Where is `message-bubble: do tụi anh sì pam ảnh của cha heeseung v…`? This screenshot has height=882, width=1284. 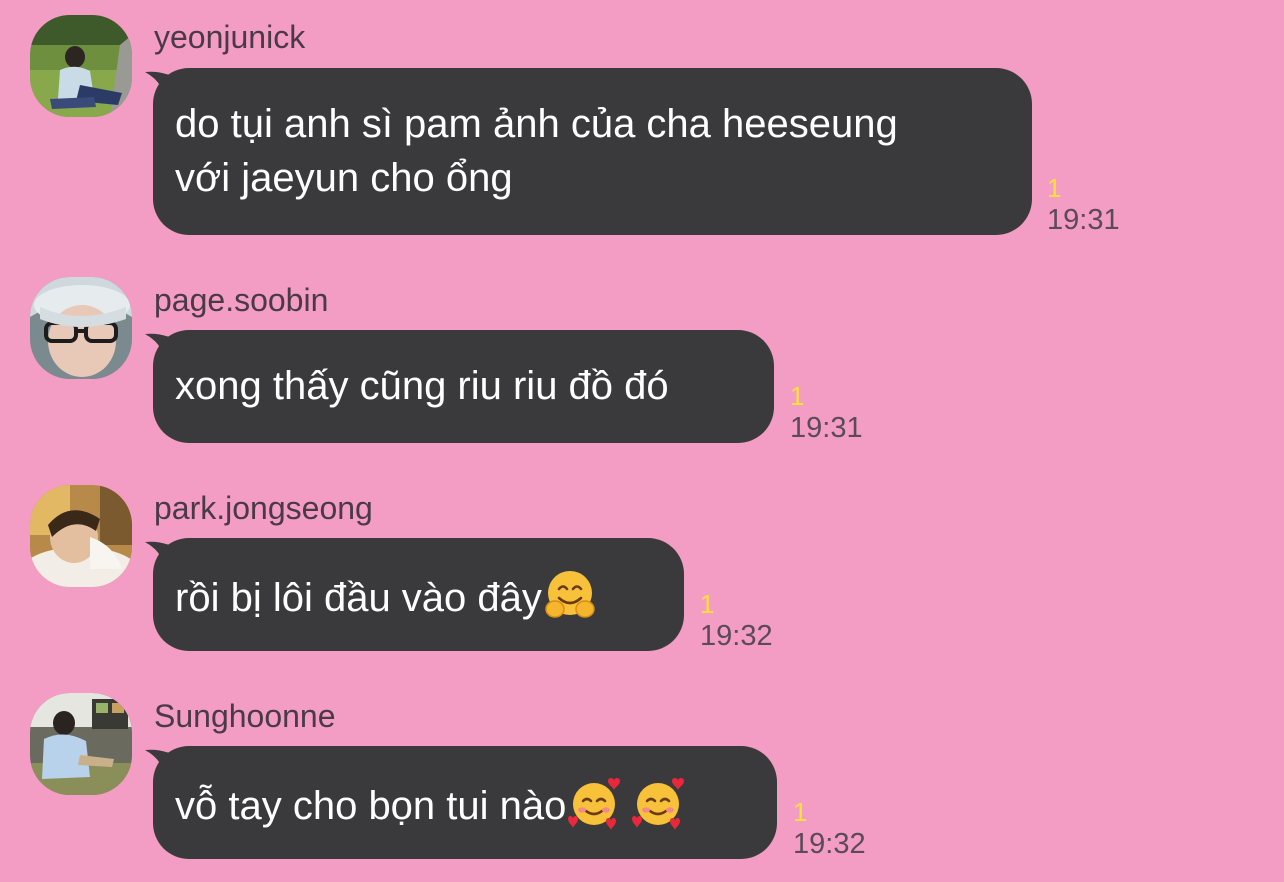
message-bubble: do tụi anh sì pam ảnh của cha heeseung v… is located at coordinates (592, 151).